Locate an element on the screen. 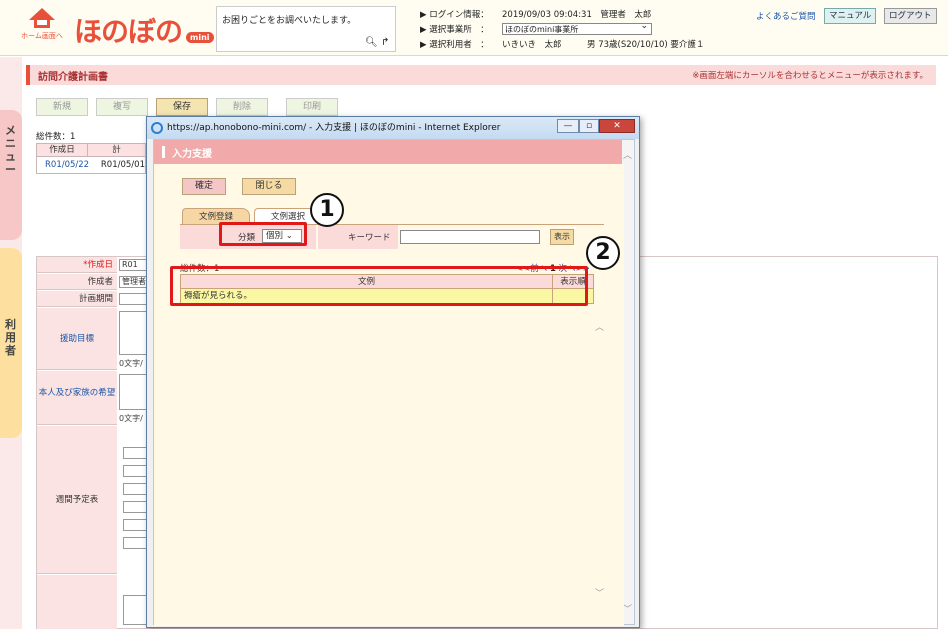 The width and height of the screenshot is (948, 629). plan-period-label: 計画期間 is located at coordinates (77, 299).